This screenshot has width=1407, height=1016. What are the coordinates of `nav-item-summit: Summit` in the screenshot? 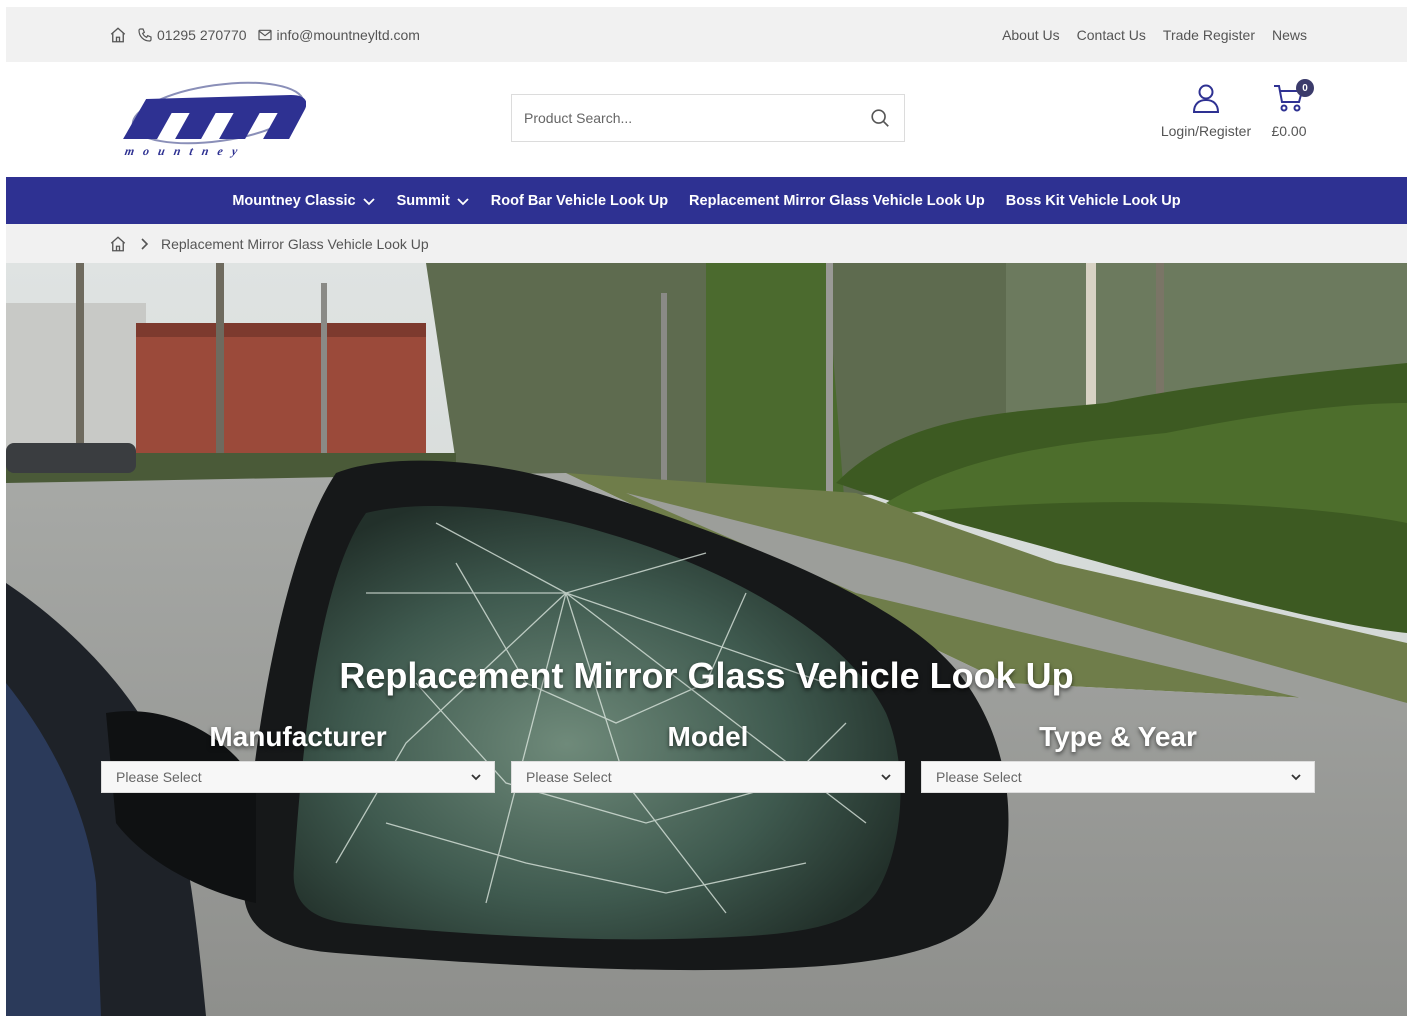 It's located at (433, 201).